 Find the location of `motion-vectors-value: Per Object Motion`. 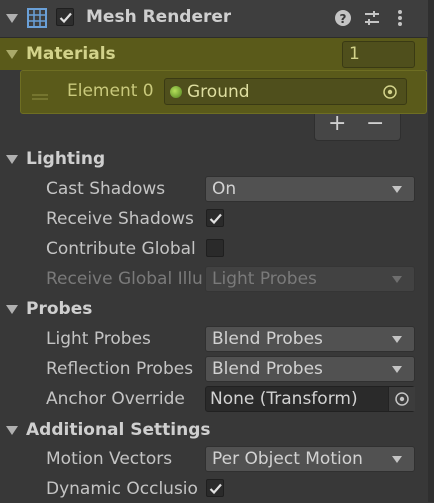

motion-vectors-value: Per Object Motion is located at coordinates (287, 459).